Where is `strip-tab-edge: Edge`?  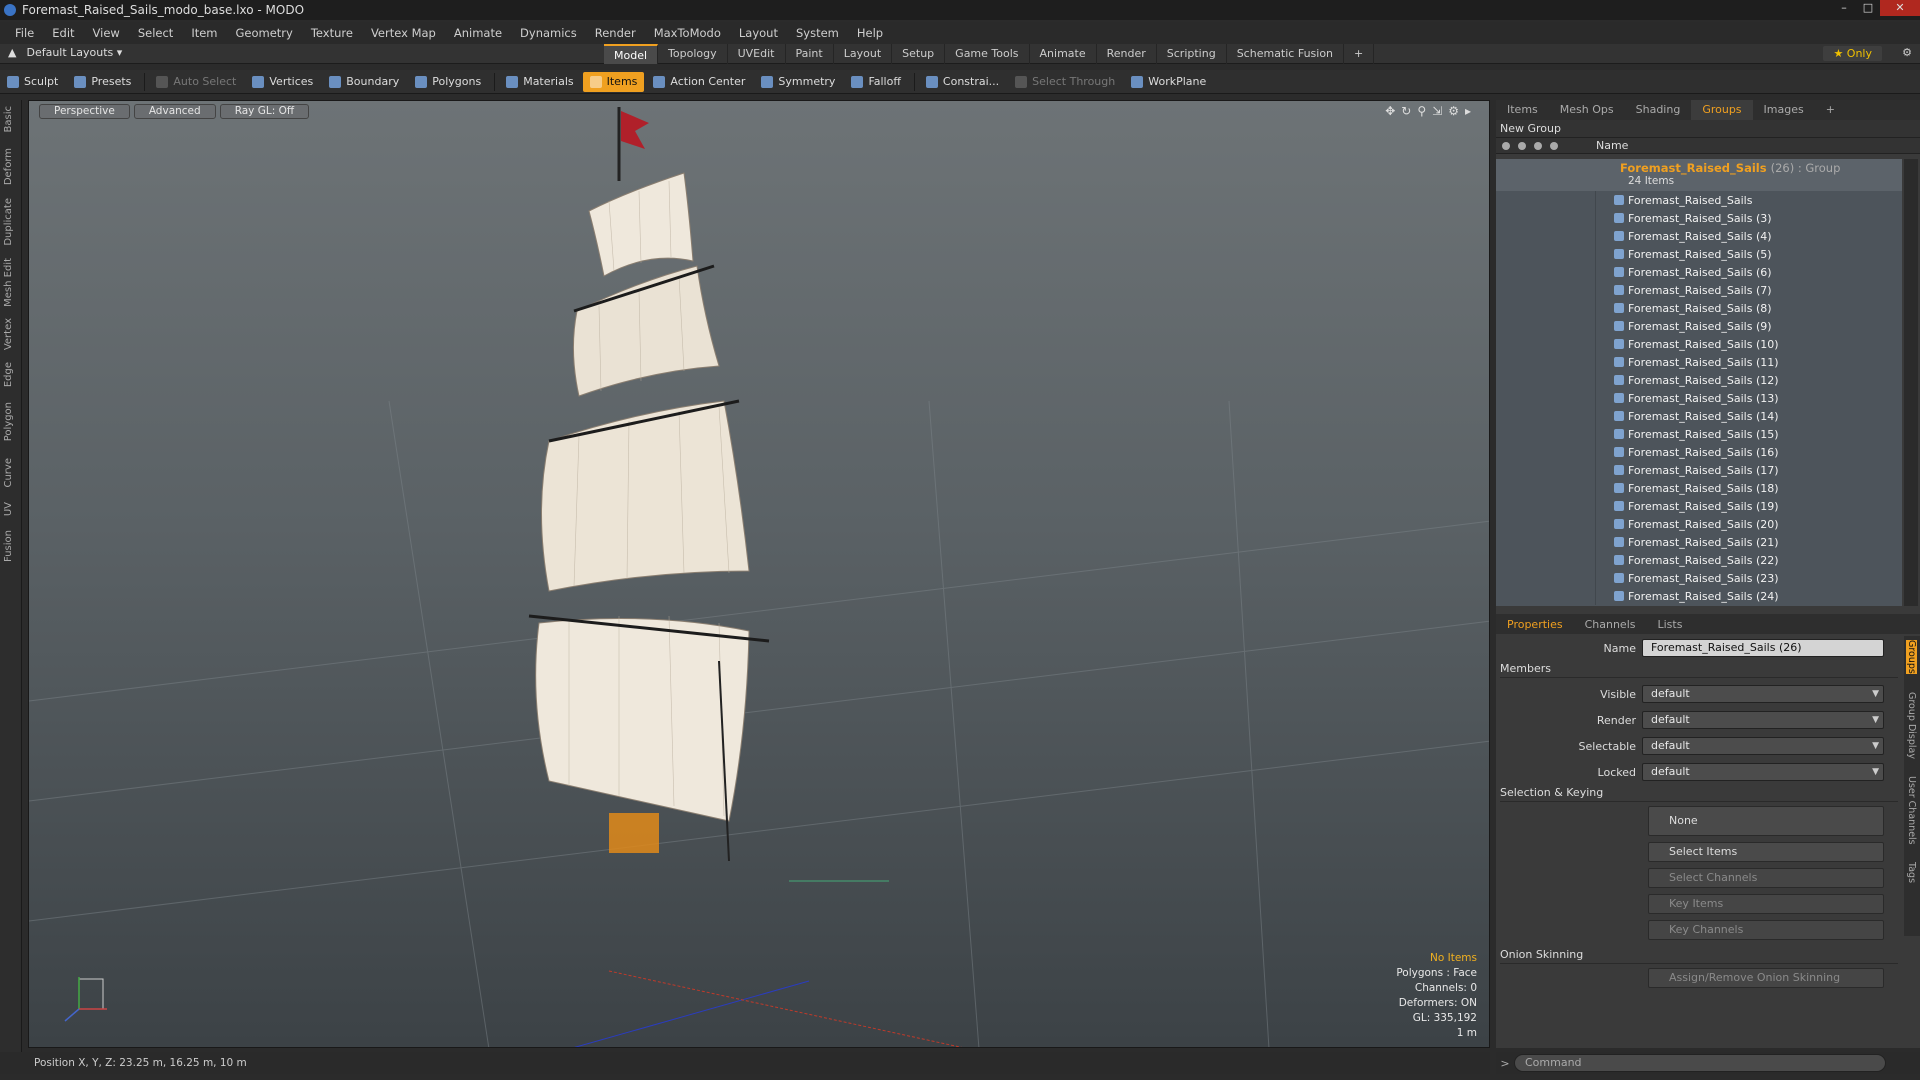
strip-tab-edge: Edge is located at coordinates (8, 374).